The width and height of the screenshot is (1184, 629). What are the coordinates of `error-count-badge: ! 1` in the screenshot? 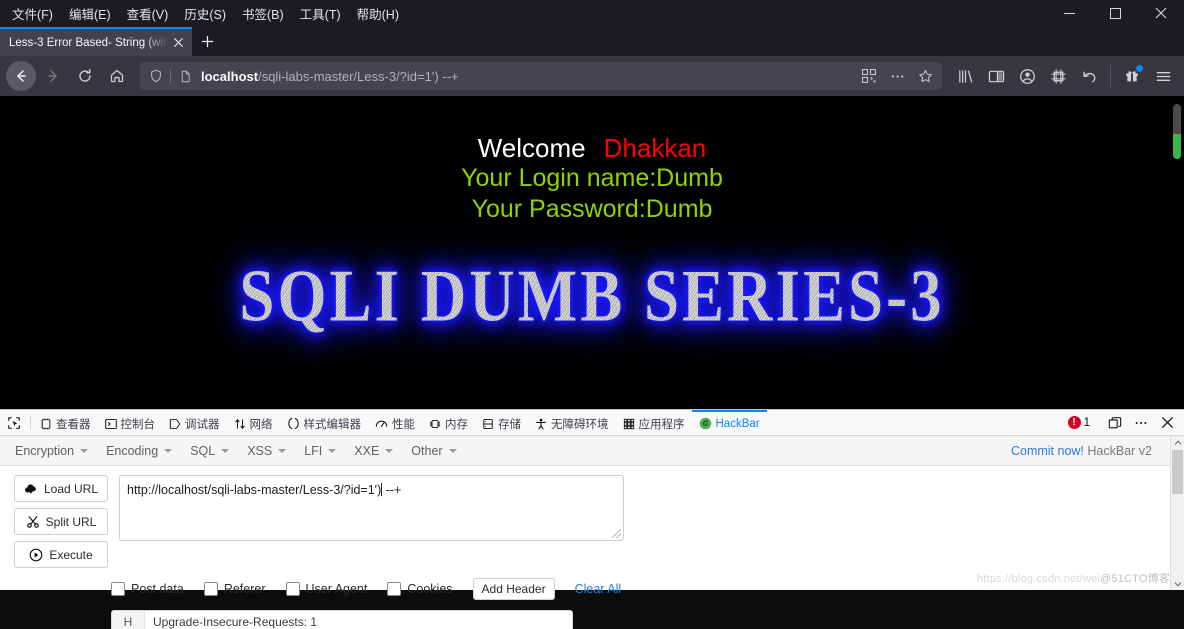 It's located at (1079, 422).